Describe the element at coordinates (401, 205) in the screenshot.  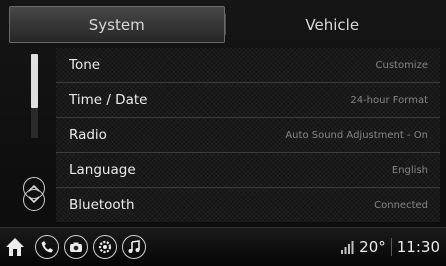
I see `setting-value: Connected` at that location.